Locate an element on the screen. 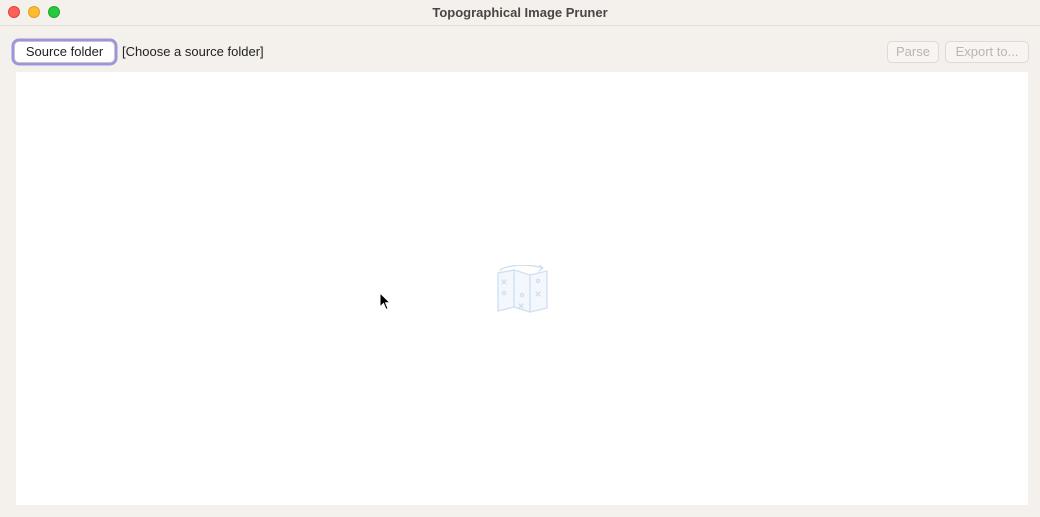 Image resolution: width=1040 pixels, height=517 pixels. title-bar: Topographical Image Pruner is located at coordinates (520, 13).